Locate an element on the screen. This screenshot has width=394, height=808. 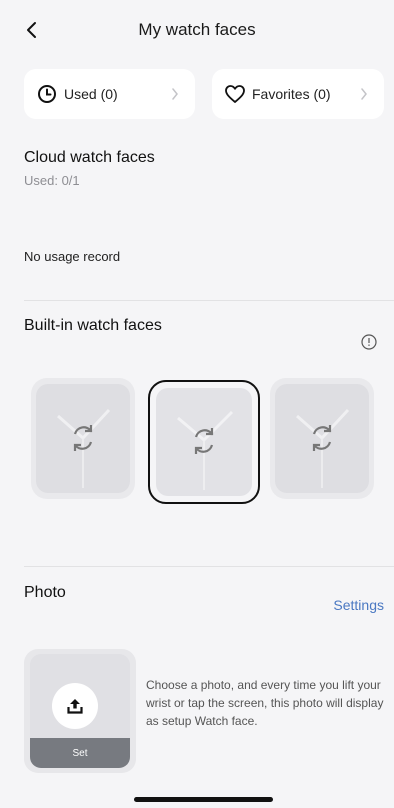
favorites-chip-button: Favorites (0) is located at coordinates (298, 94).